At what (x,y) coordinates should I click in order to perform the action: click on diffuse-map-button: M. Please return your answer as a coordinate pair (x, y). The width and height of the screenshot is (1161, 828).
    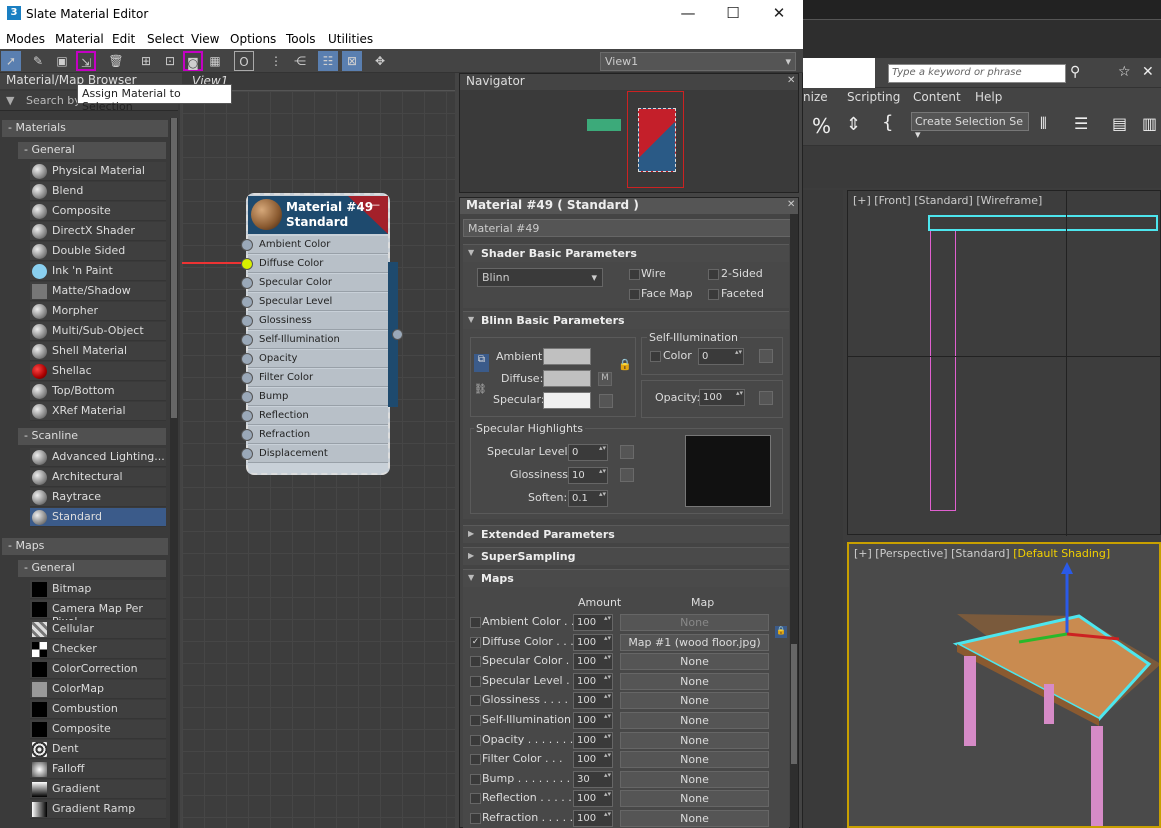
    Looking at the image, I should click on (605, 379).